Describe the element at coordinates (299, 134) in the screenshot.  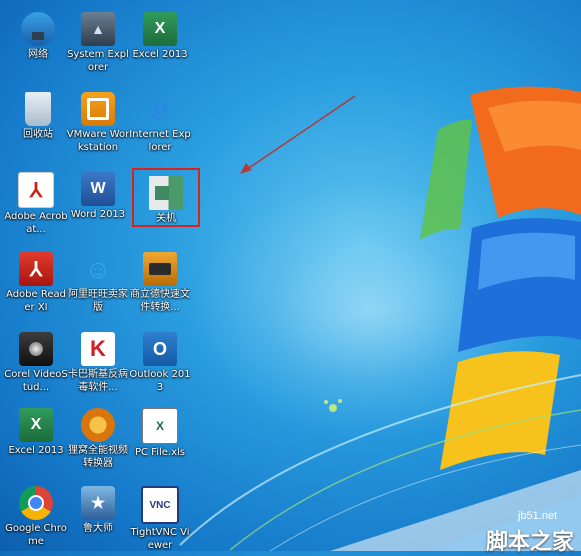
I see `annotation-arrow-line` at that location.